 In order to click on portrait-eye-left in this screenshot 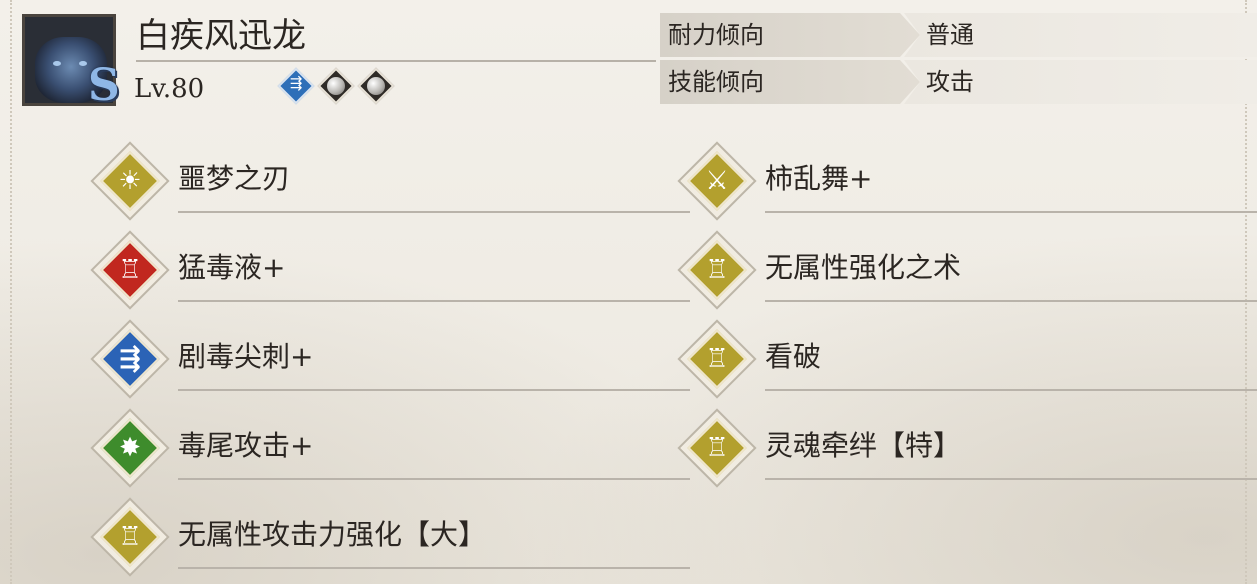, I will do `click(57, 63)`.